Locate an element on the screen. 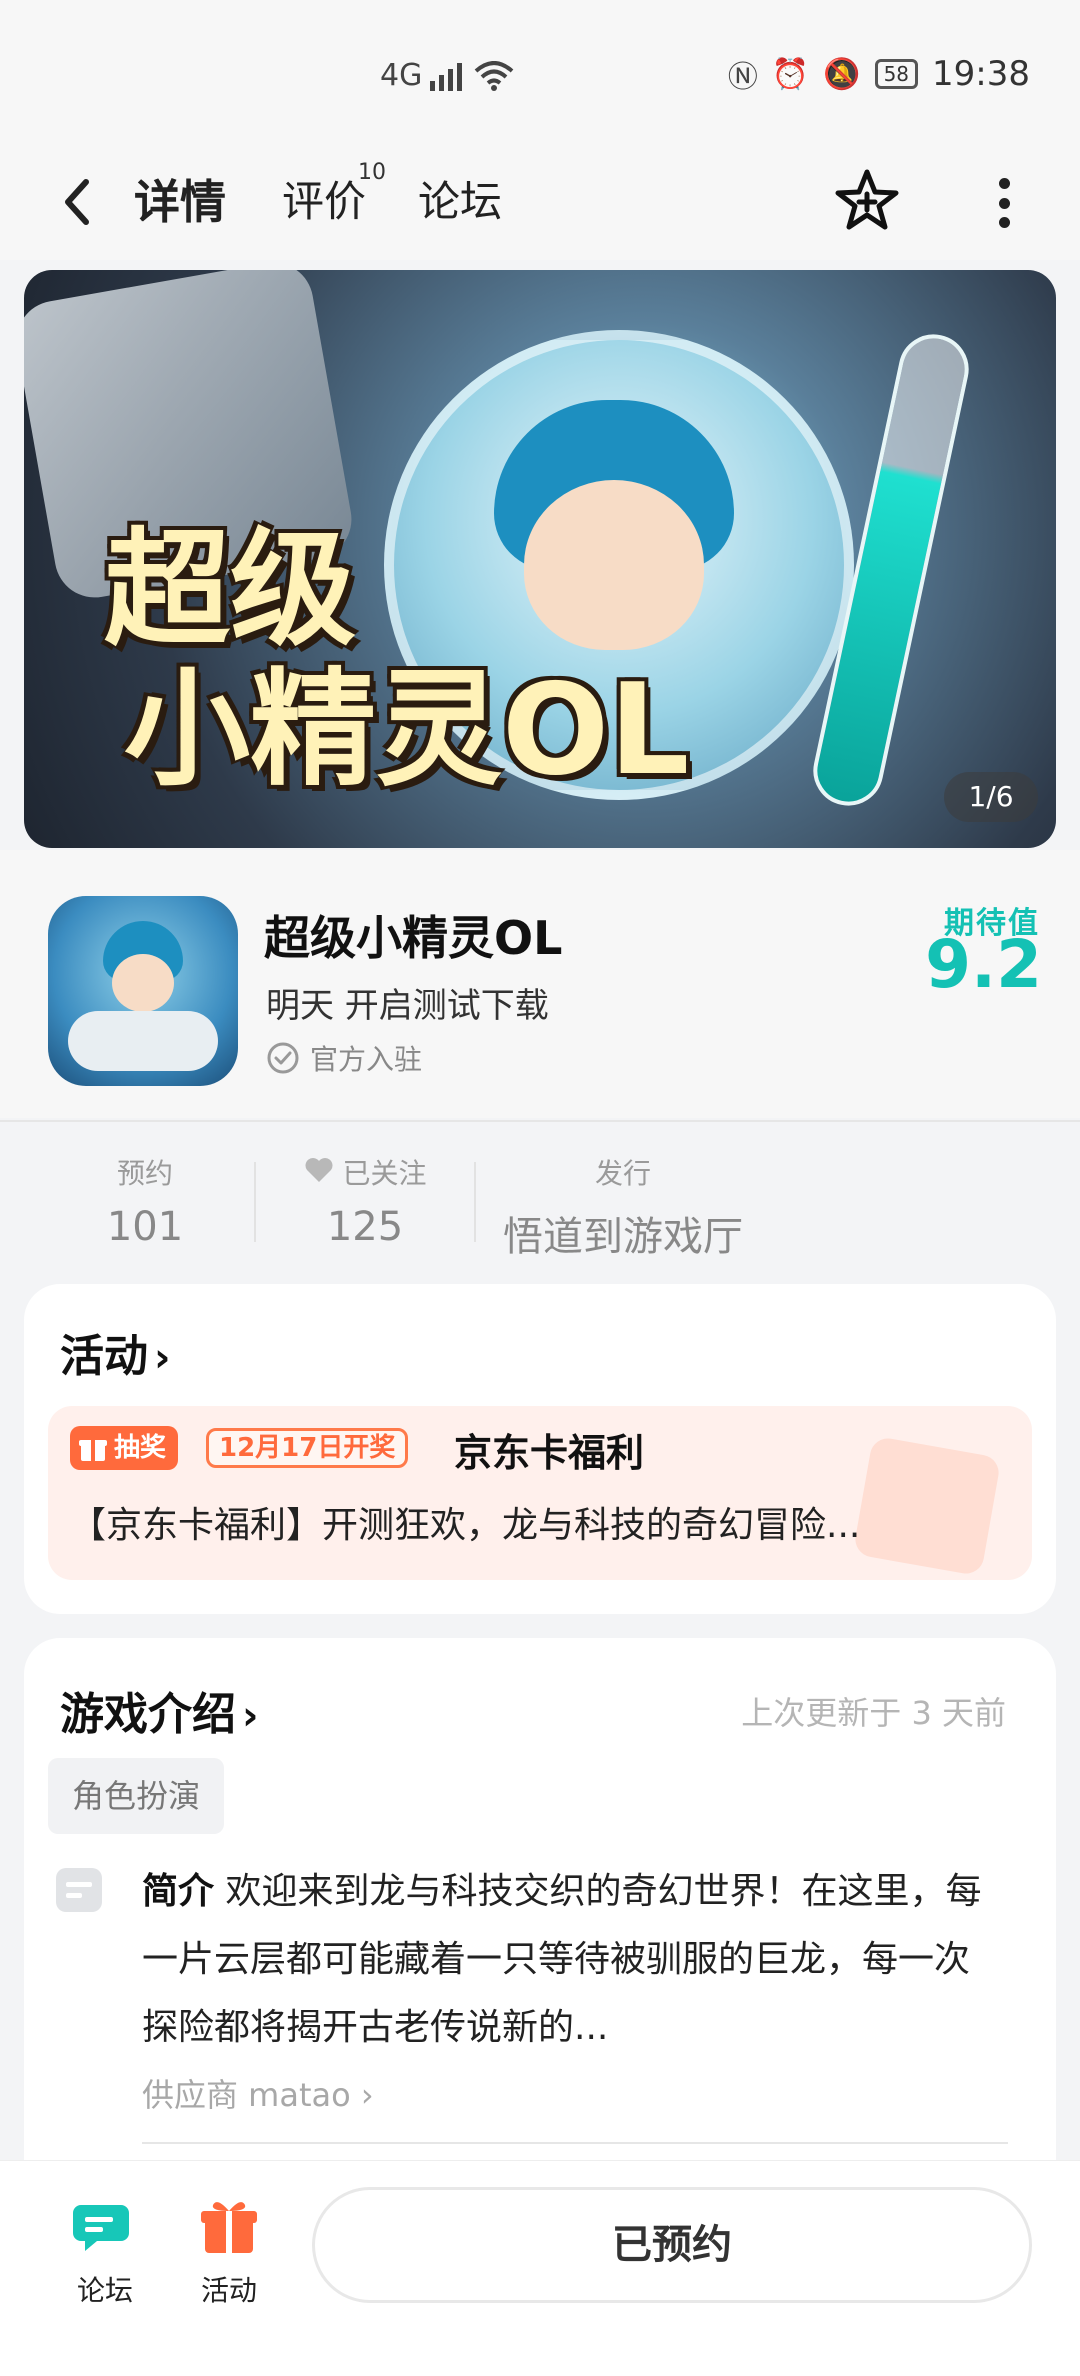  activity-button: 活动 is located at coordinates (229, 2253).